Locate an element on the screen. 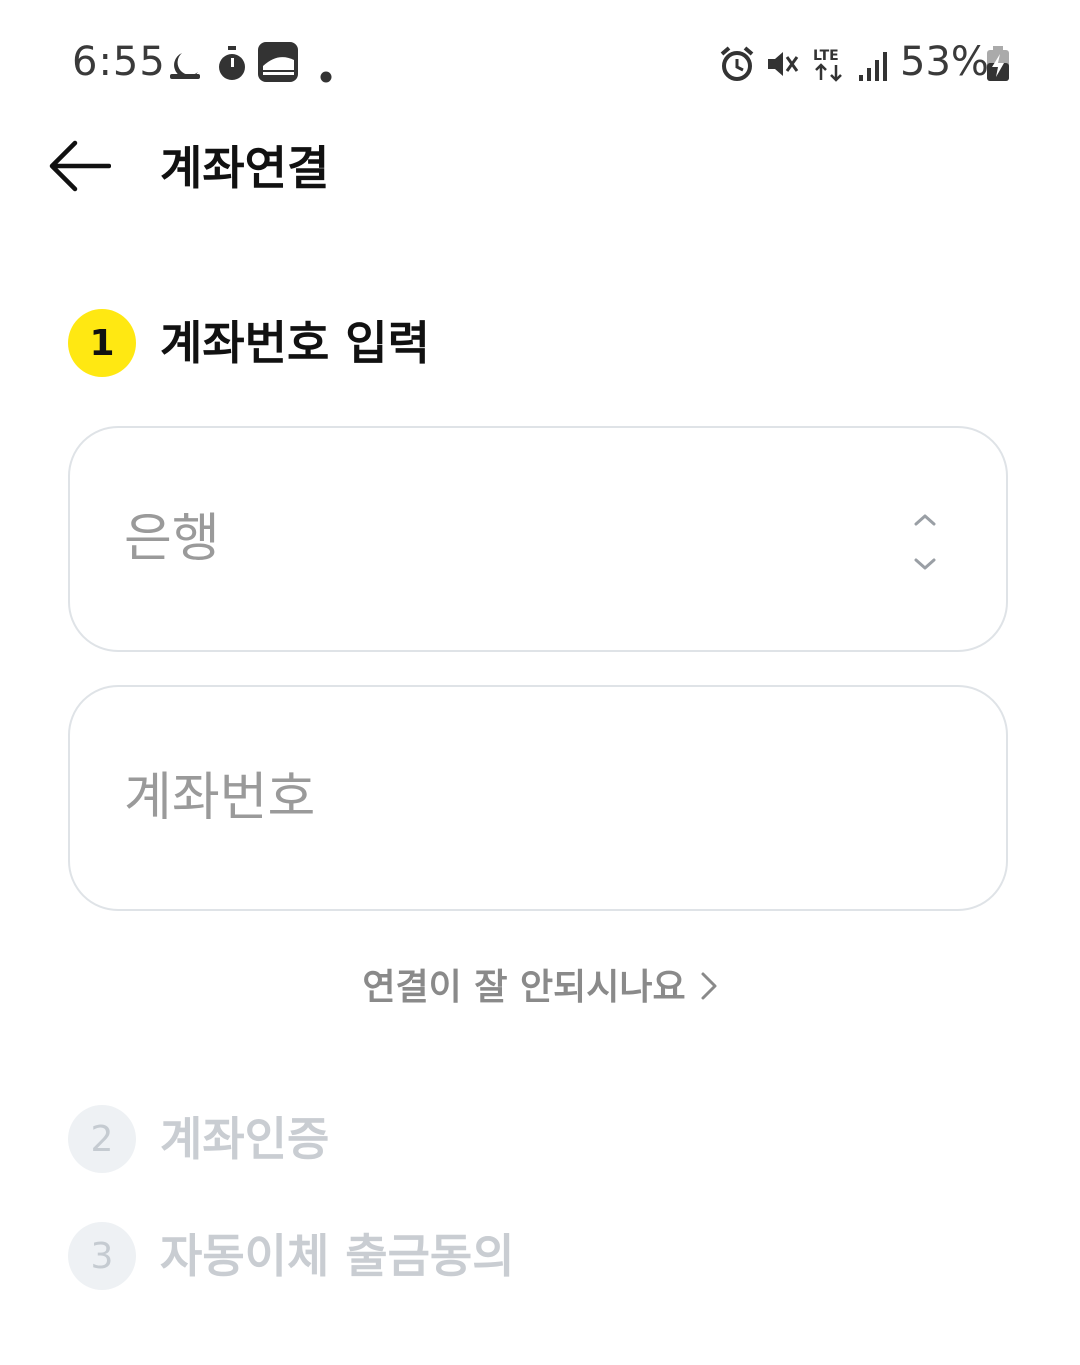  mute-vibrate-icon is located at coordinates (783, 64).